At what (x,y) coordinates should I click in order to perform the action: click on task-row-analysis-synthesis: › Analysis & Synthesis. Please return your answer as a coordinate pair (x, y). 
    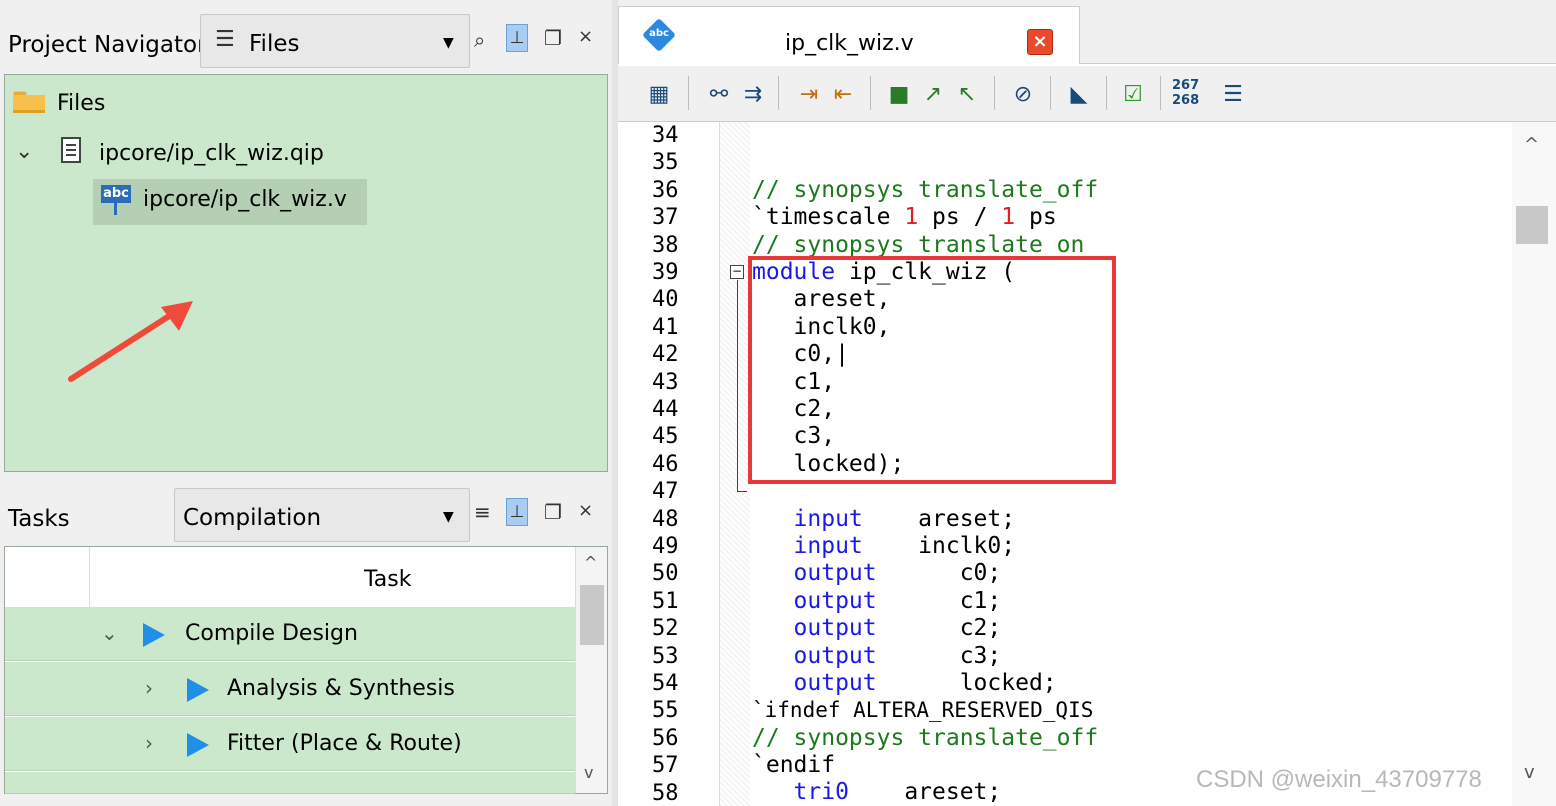
    Looking at the image, I should click on (290, 689).